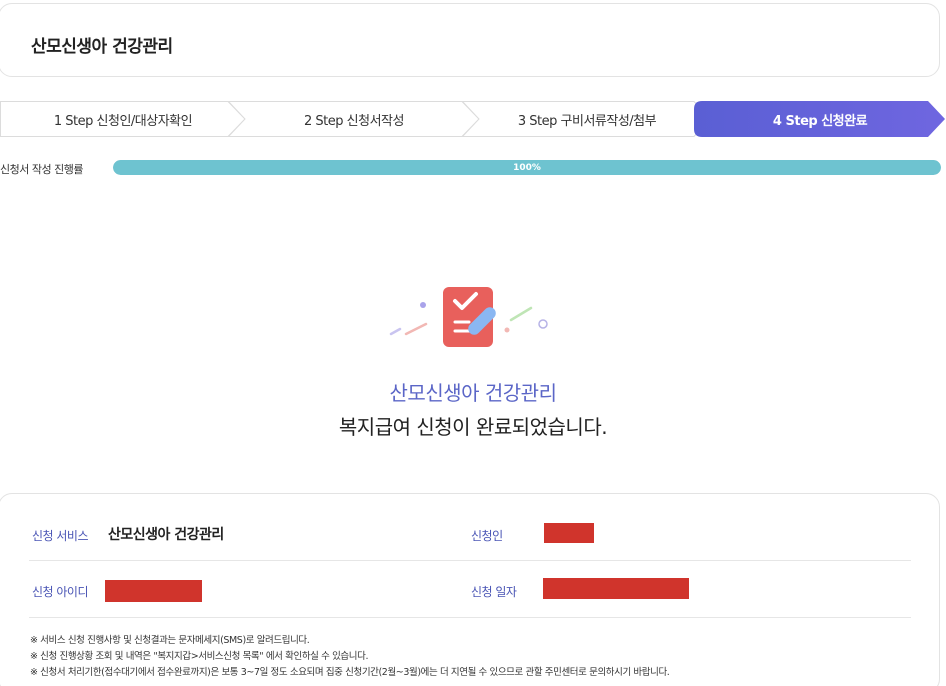  I want to click on step-3: 3 Step 구비서류작성/첨부, so click(587, 119).